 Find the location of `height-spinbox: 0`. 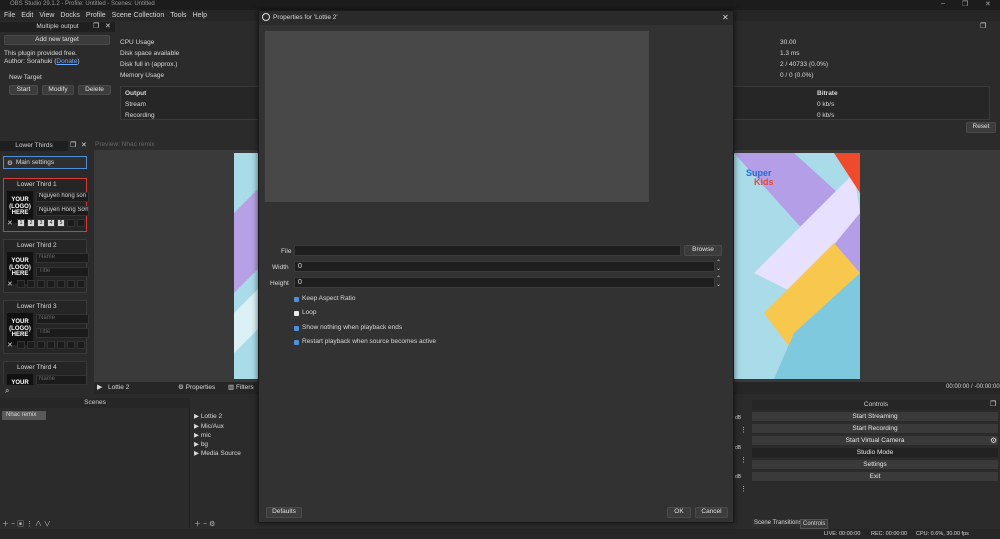

height-spinbox: 0 is located at coordinates (504, 282).